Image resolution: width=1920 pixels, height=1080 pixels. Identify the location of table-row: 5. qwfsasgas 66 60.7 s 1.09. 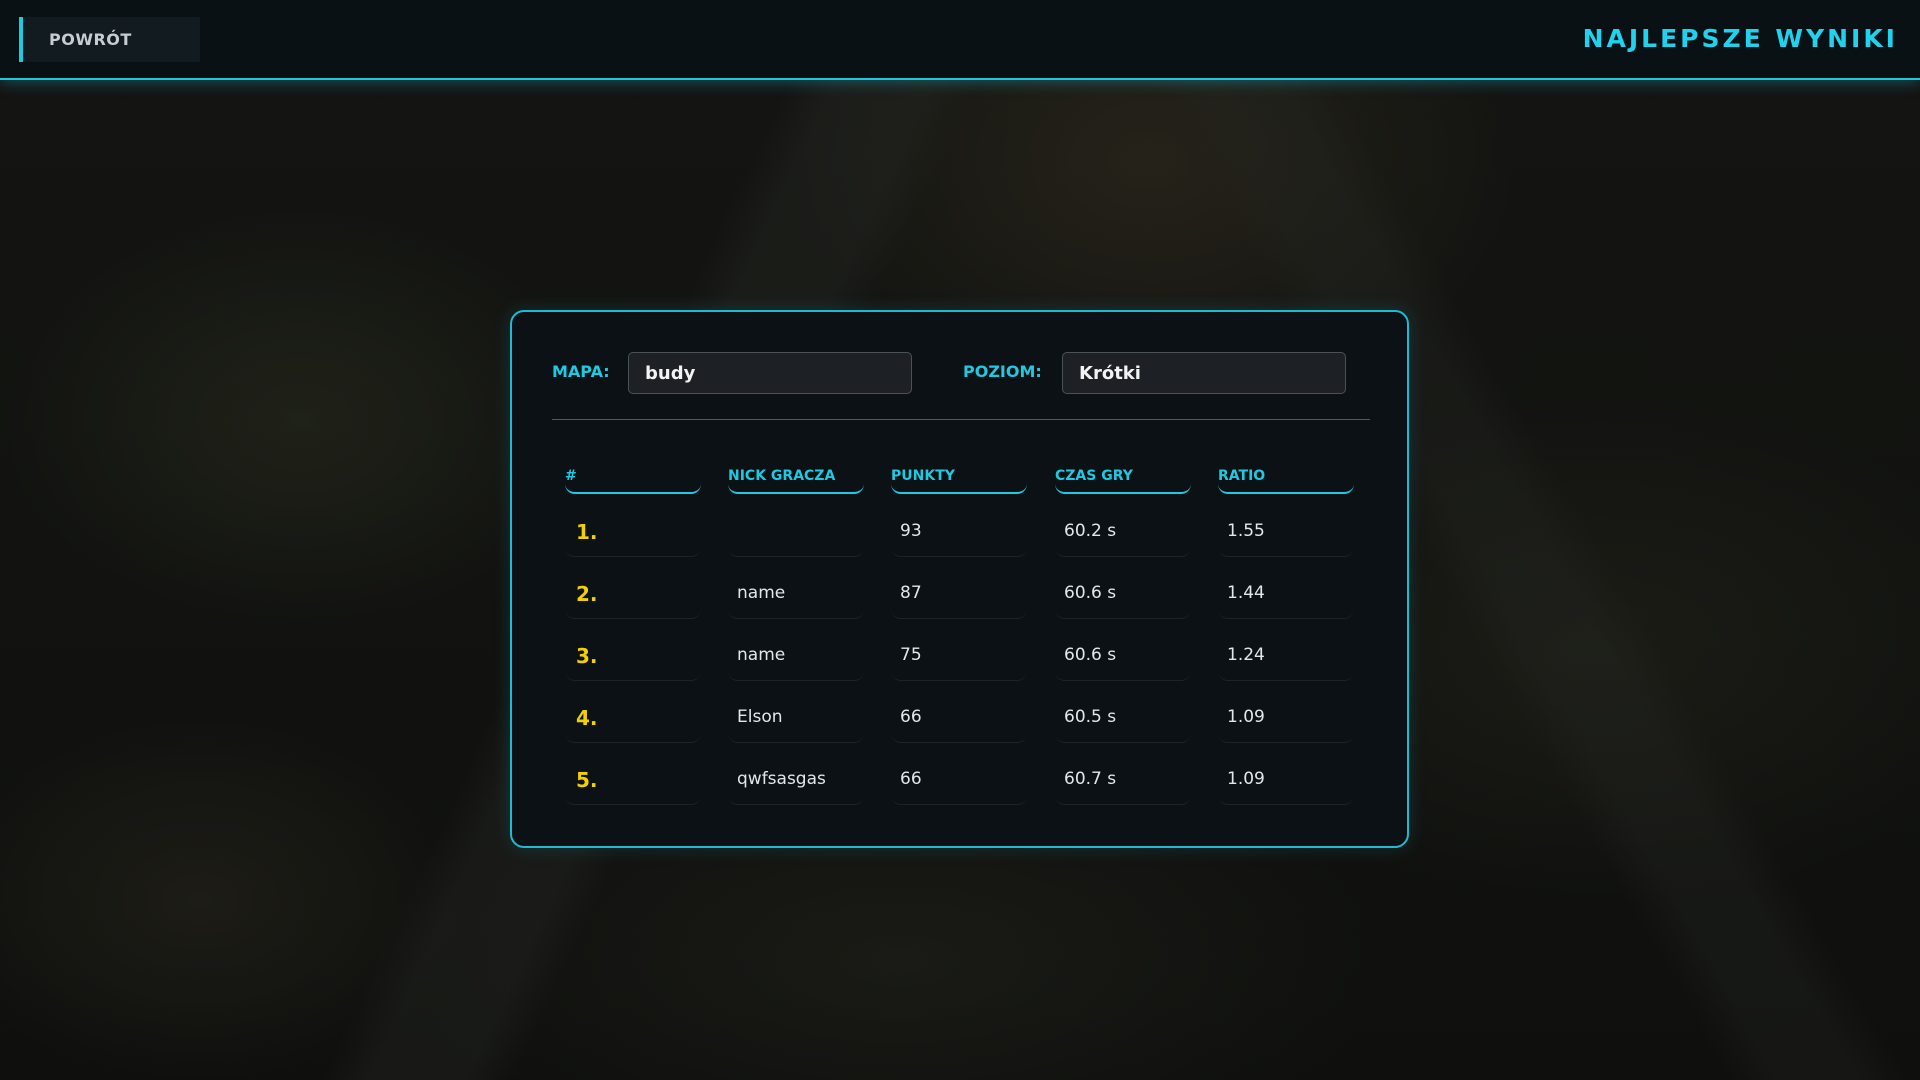
(961, 790).